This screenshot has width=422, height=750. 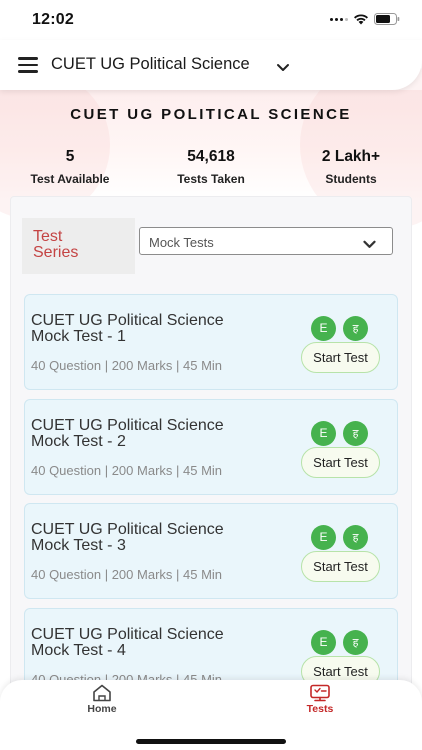 I want to click on hero-title: CUET UG POLITICAL SCIENCE, so click(x=211, y=114).